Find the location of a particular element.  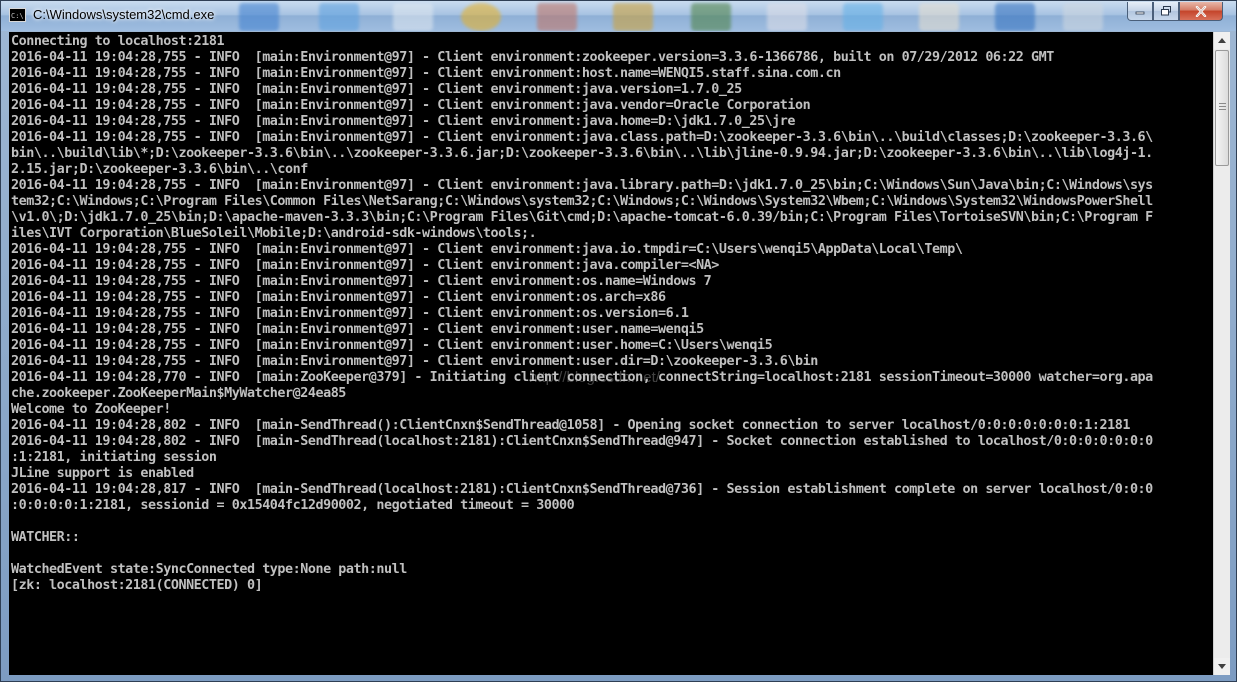

minimize-icon is located at coordinates (1140, 13).